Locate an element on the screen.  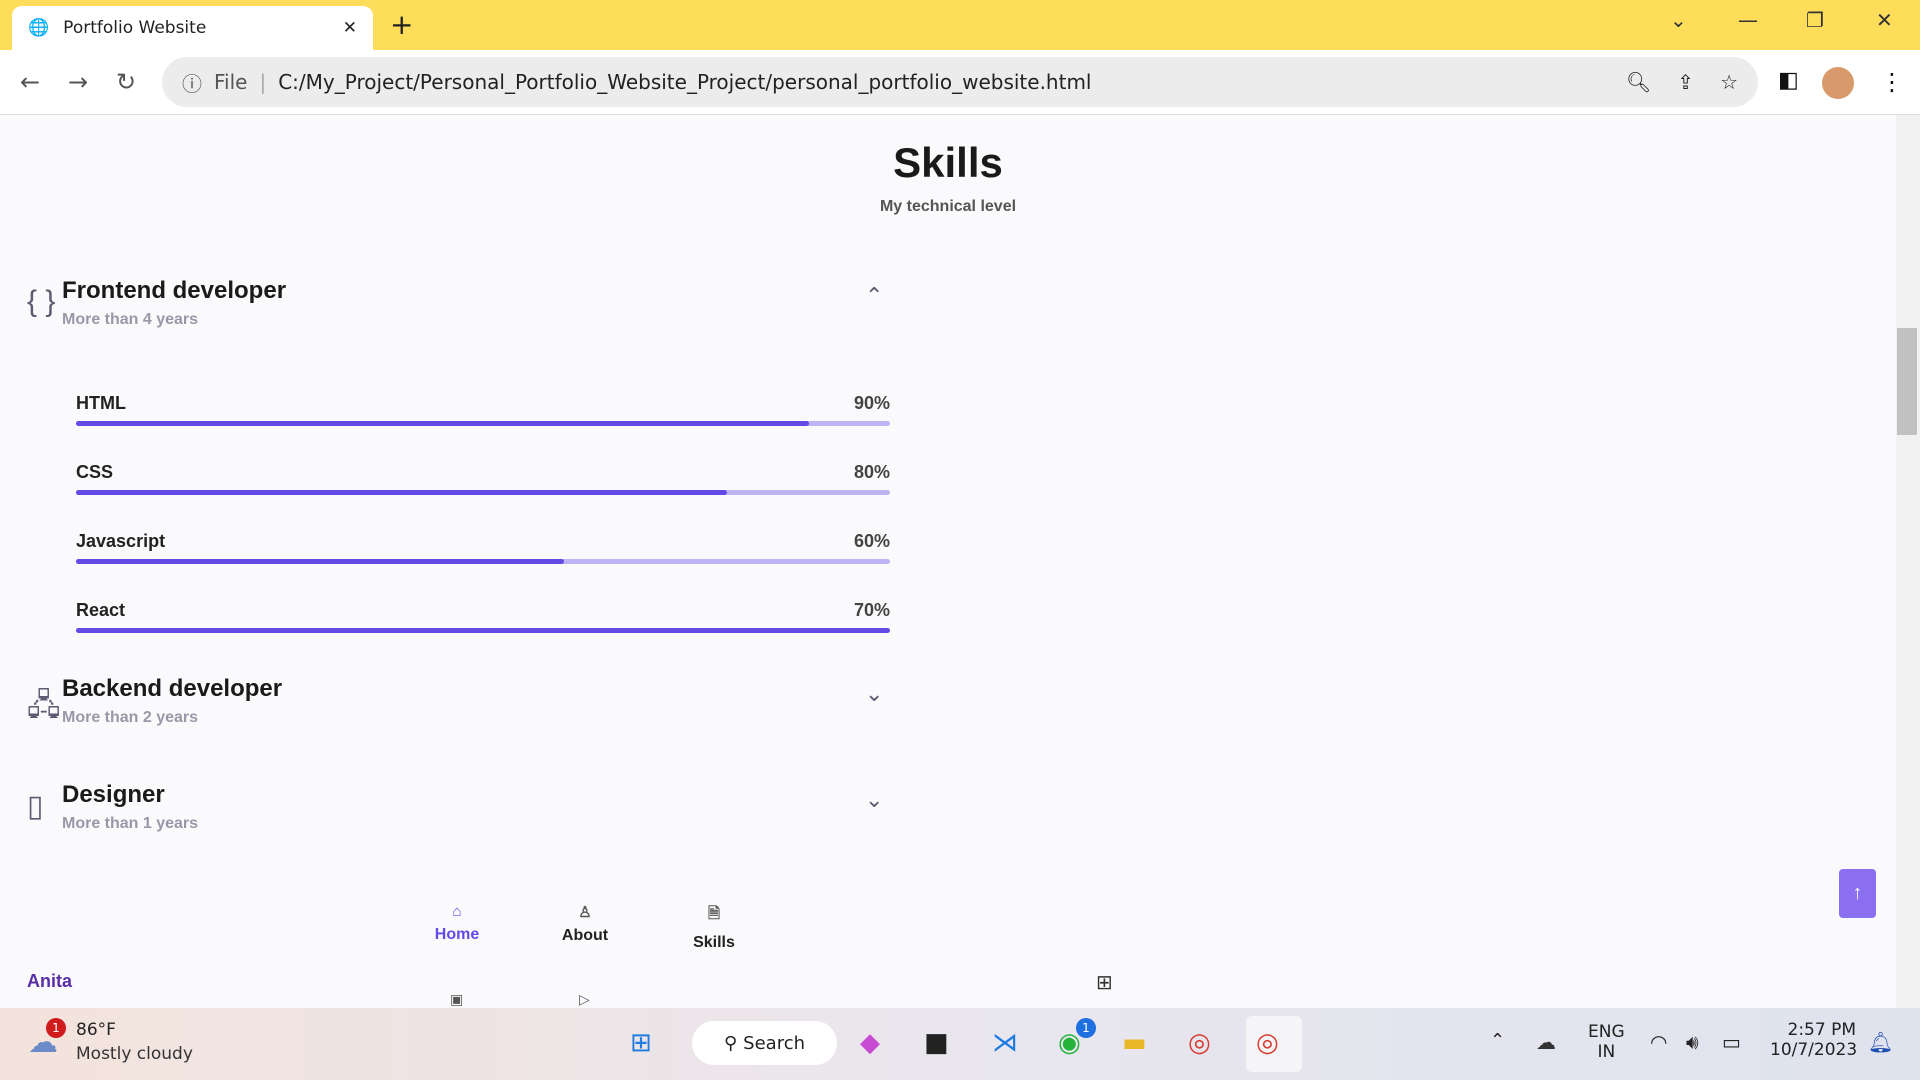
close-tab-icon: ✕ is located at coordinates (350, 28).